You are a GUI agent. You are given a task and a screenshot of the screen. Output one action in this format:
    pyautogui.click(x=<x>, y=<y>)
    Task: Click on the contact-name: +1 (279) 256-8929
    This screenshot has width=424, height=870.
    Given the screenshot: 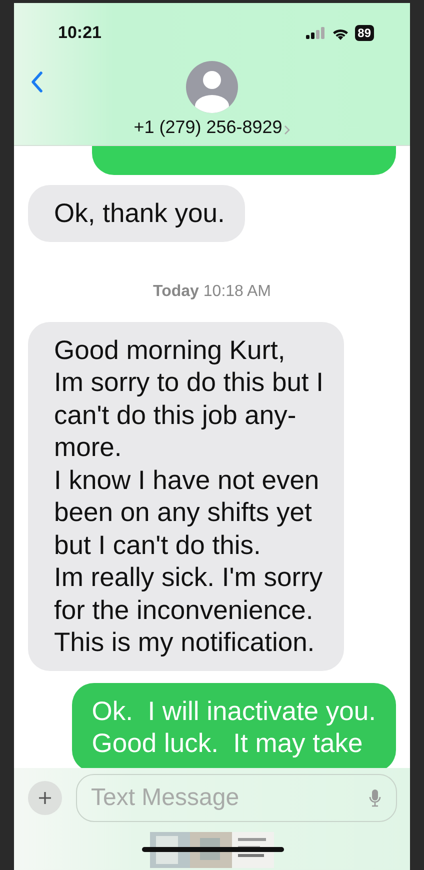 What is the action you would take?
    pyautogui.click(x=212, y=127)
    